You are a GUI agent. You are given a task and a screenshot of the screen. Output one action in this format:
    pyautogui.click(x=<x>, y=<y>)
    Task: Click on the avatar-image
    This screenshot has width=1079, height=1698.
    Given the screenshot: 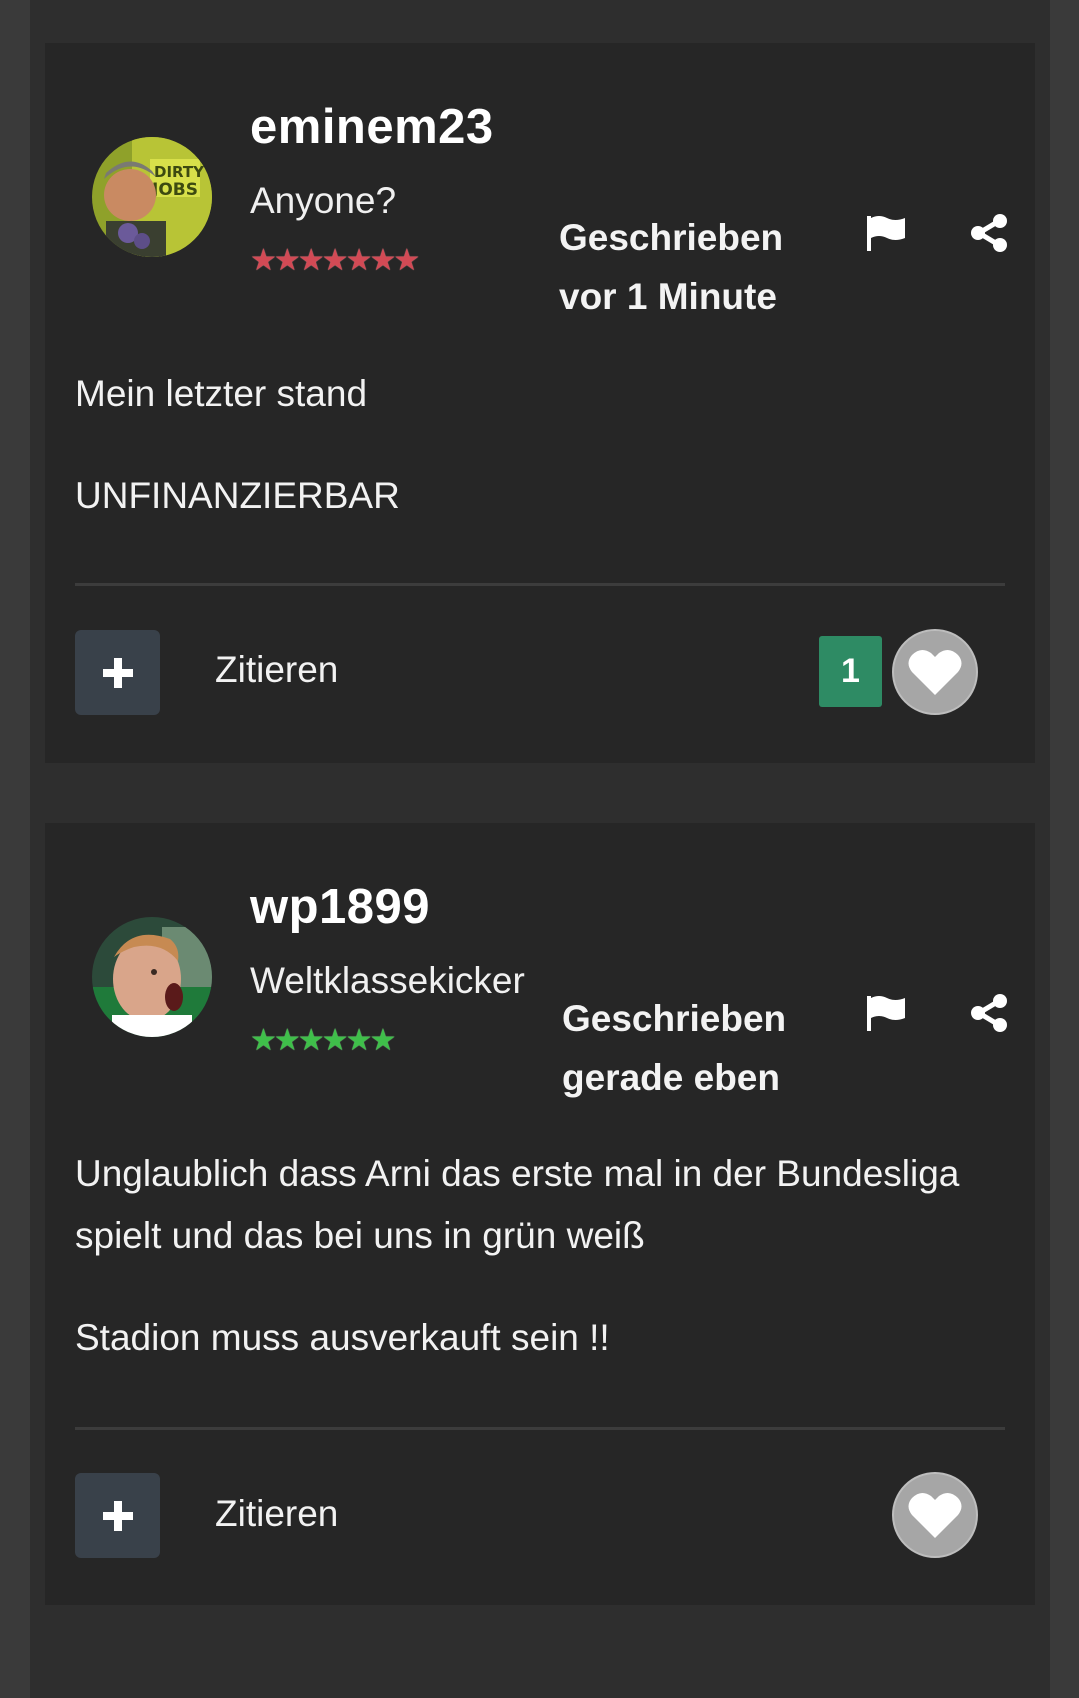 What is the action you would take?
    pyautogui.click(x=152, y=977)
    